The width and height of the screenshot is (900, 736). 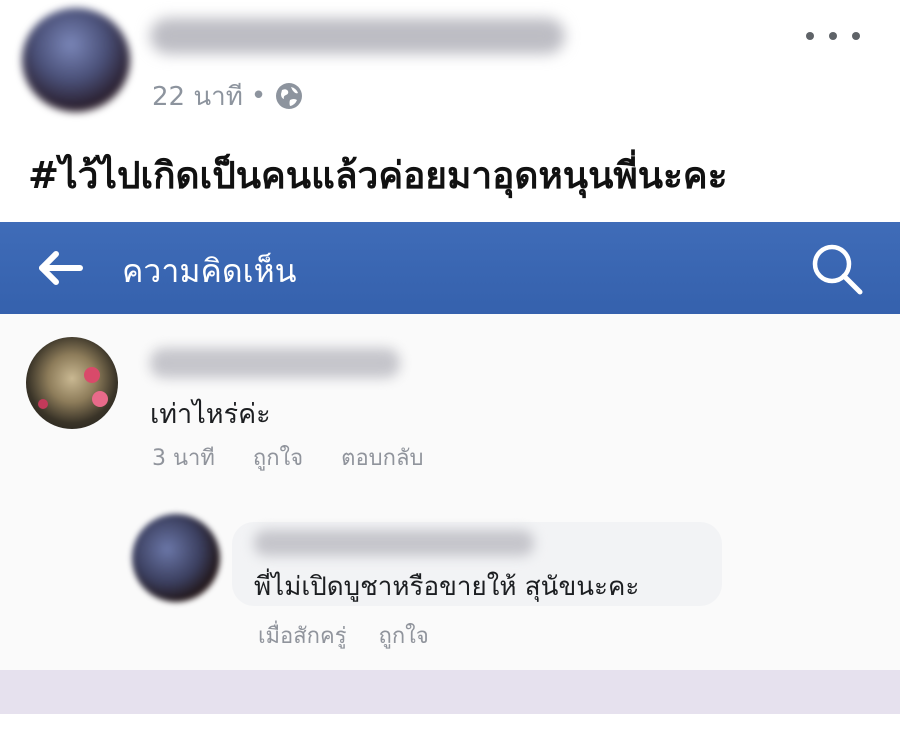 What do you see at coordinates (357, 36) in the screenshot?
I see `post-author-name-blurred` at bounding box center [357, 36].